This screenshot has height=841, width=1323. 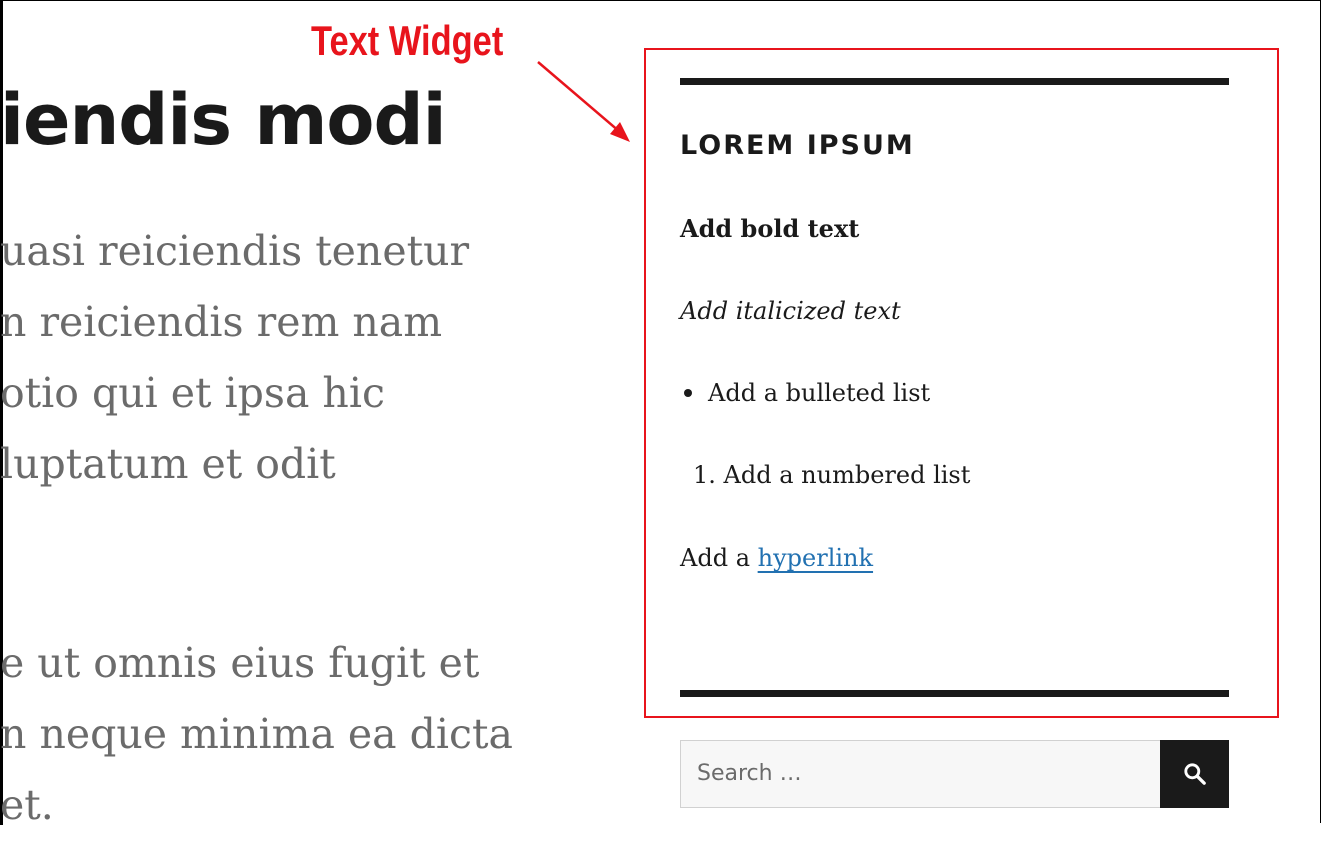 I want to click on widget-hyperlink: hyperlink, so click(x=815, y=558).